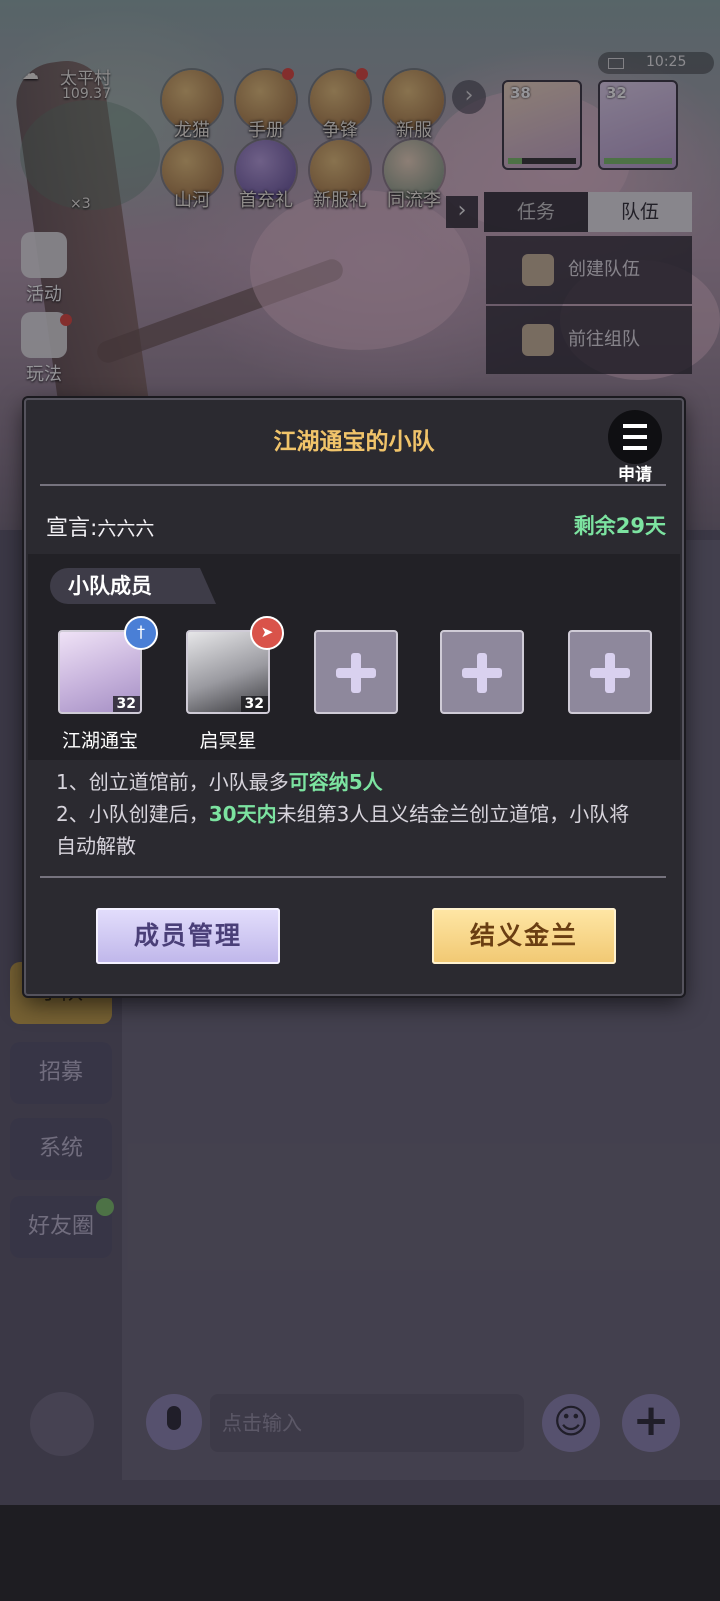 This screenshot has width=720, height=1601. What do you see at coordinates (228, 741) in the screenshot?
I see `member-name: 启冥星` at bounding box center [228, 741].